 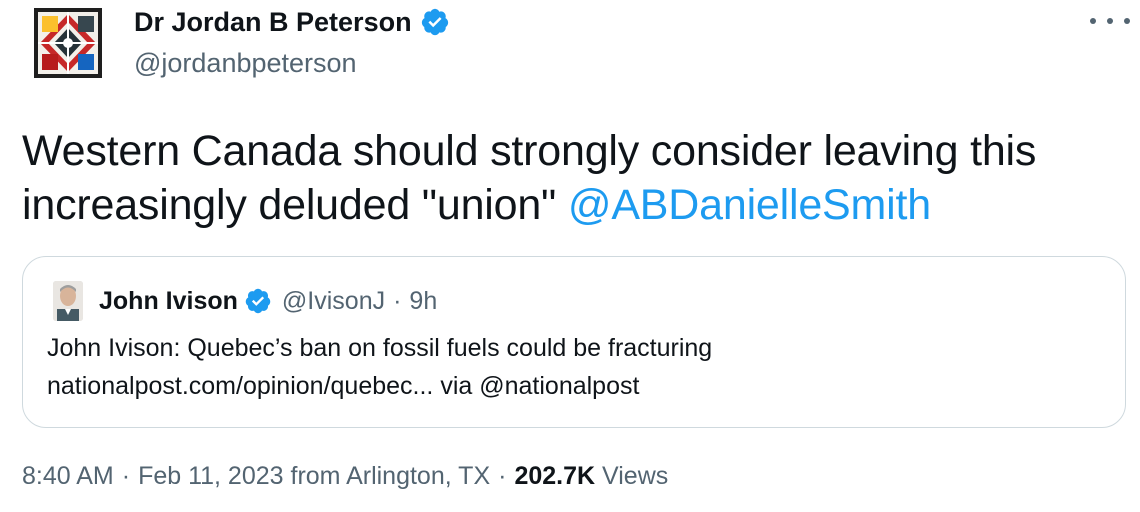 What do you see at coordinates (68, 476) in the screenshot?
I see `tweet-time: 8:40 AM` at bounding box center [68, 476].